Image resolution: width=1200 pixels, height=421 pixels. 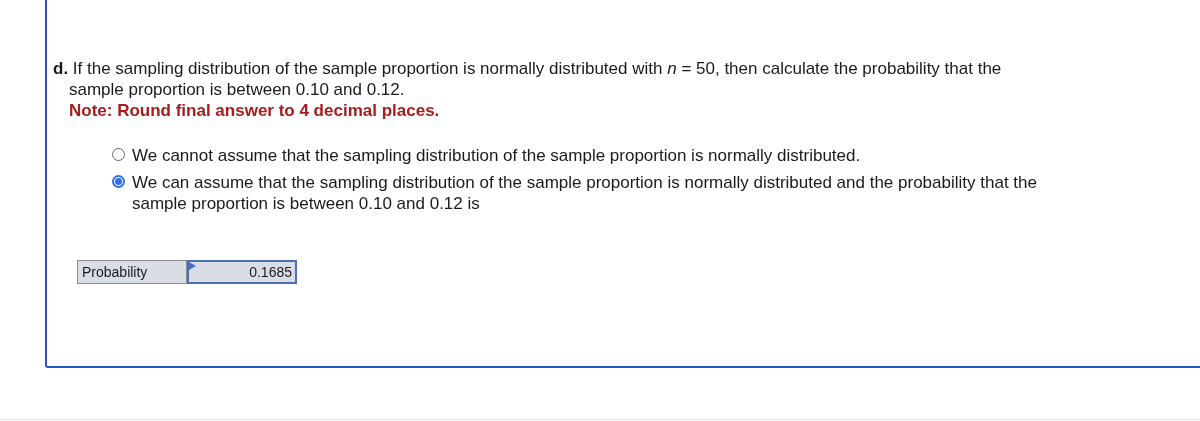 I want to click on rounding-note: Note: Round final answer to 4 decimal places., so click(x=255, y=110).